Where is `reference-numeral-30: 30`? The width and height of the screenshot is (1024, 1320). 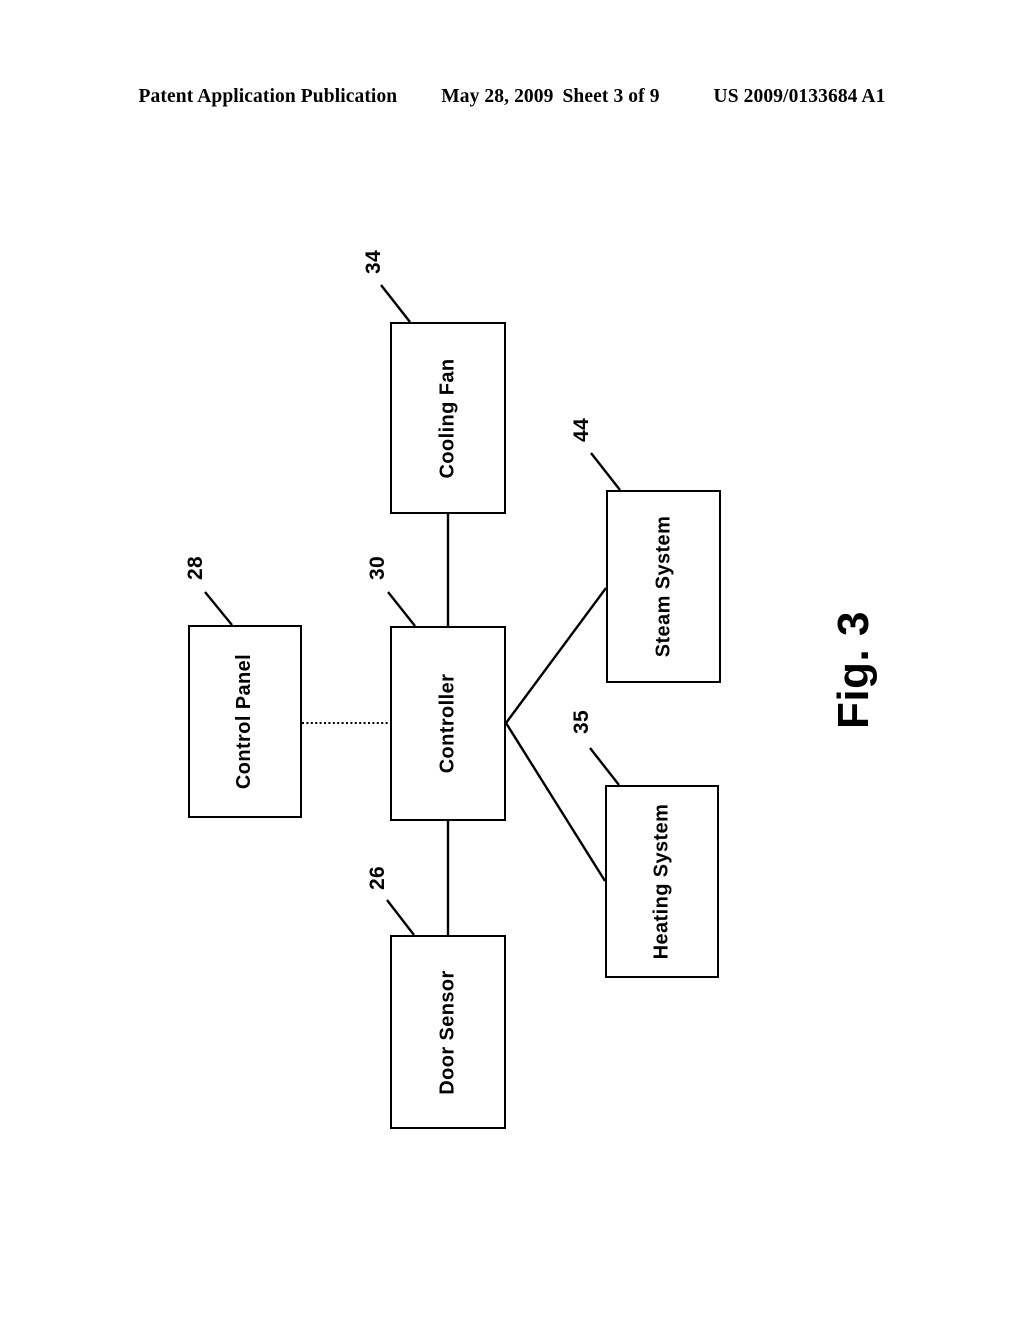 reference-numeral-30: 30 is located at coordinates (377, 568).